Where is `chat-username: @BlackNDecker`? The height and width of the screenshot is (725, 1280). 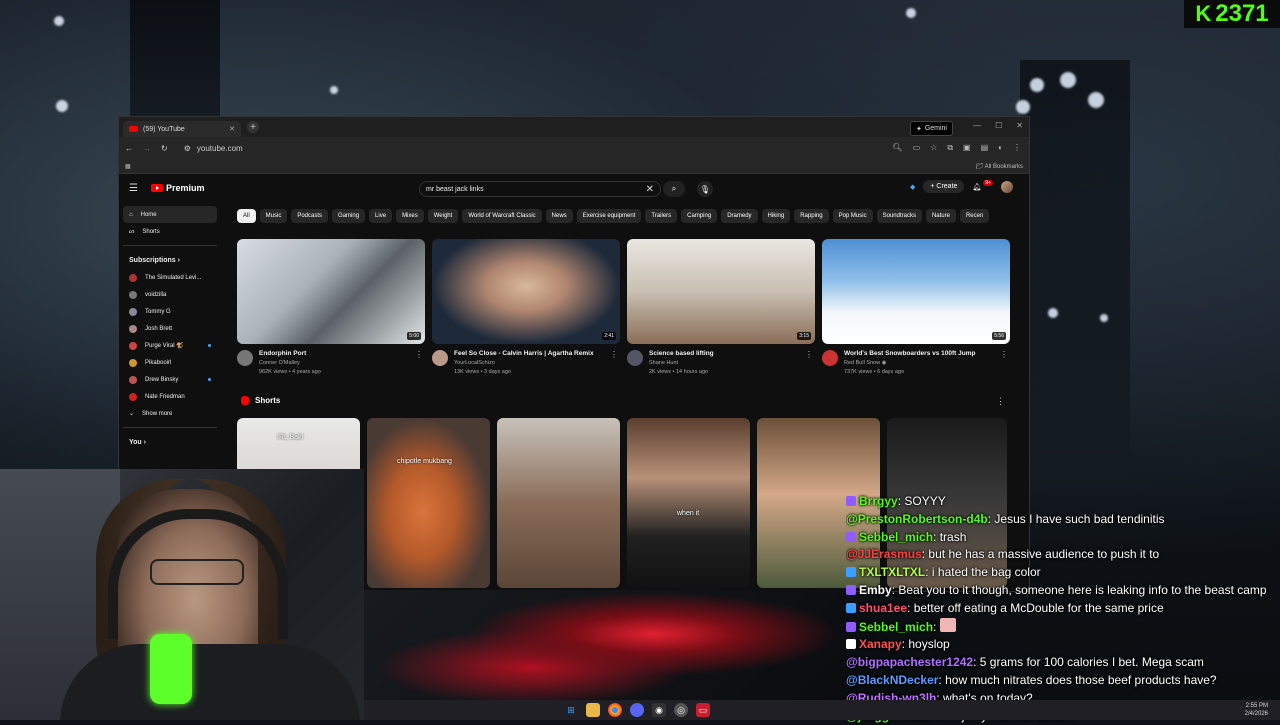
chat-username: @BlackNDecker is located at coordinates (892, 680).